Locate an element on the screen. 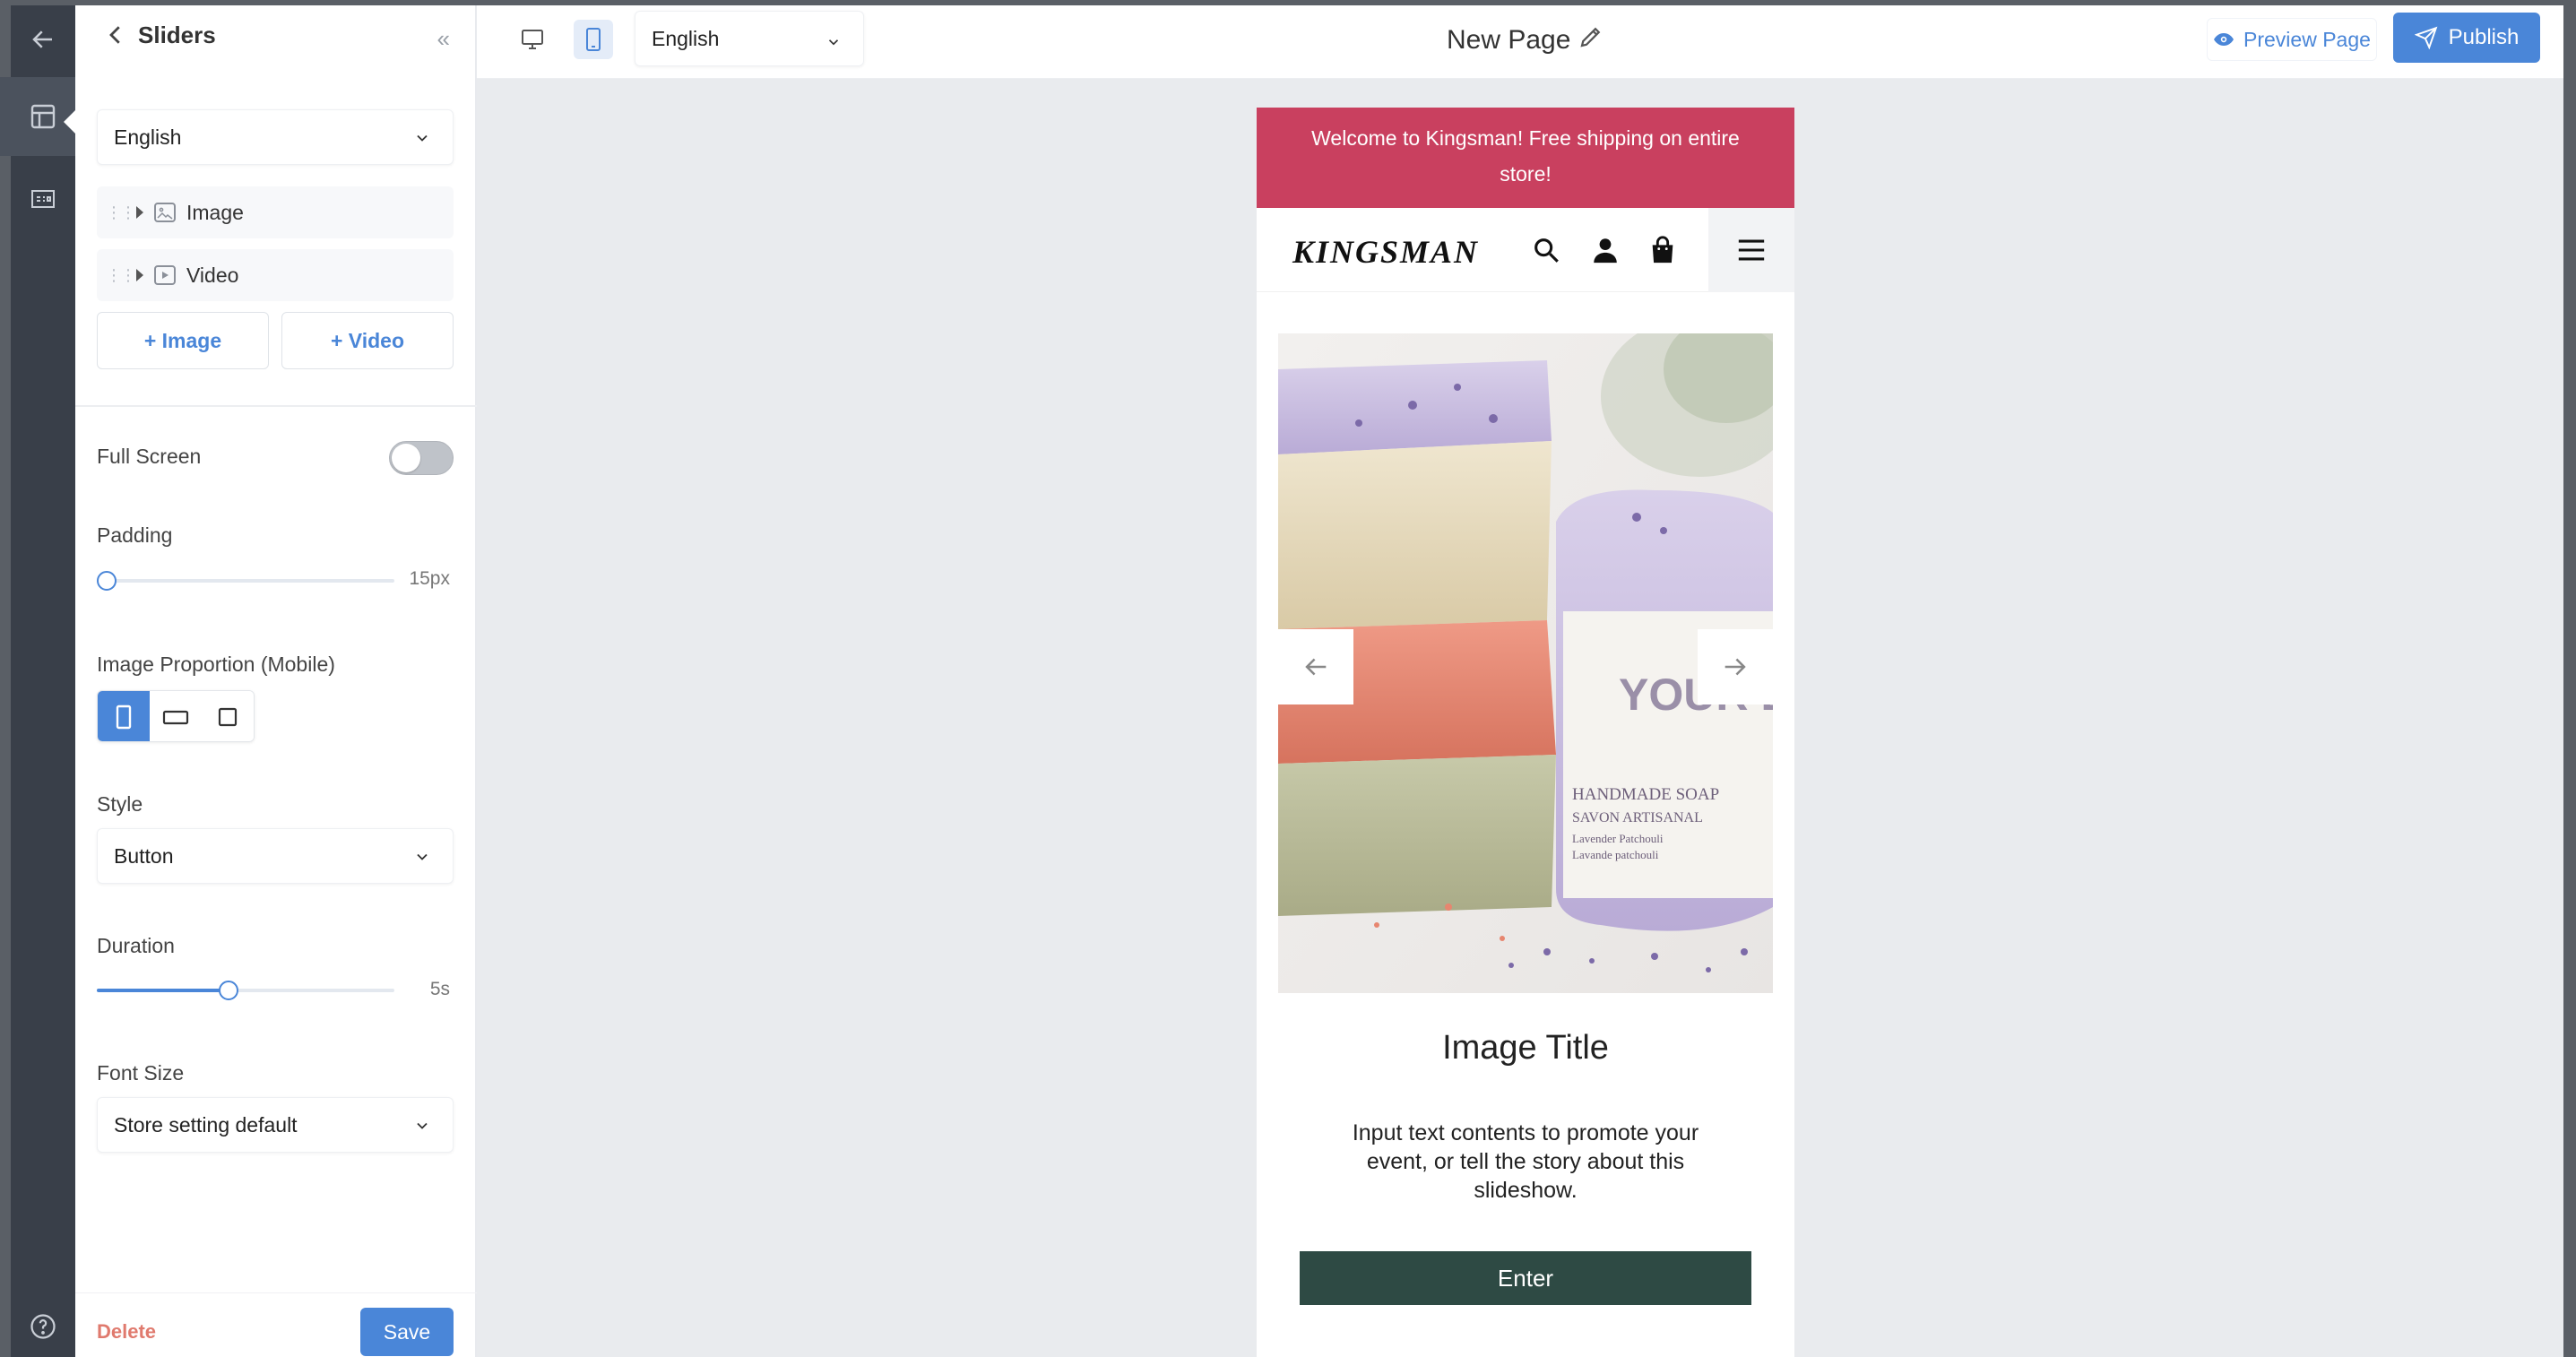 The width and height of the screenshot is (2576, 1357). soap-label-3: Lavender Patchouli is located at coordinates (1618, 838).